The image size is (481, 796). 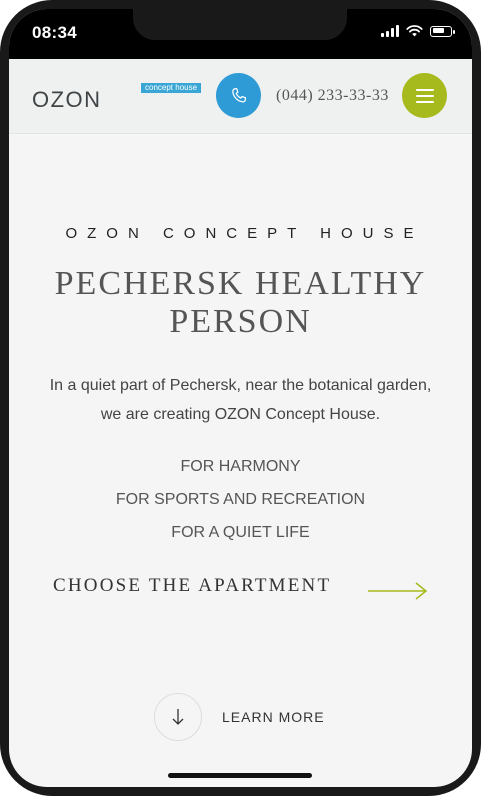 I want to click on menu-button, so click(x=424, y=95).